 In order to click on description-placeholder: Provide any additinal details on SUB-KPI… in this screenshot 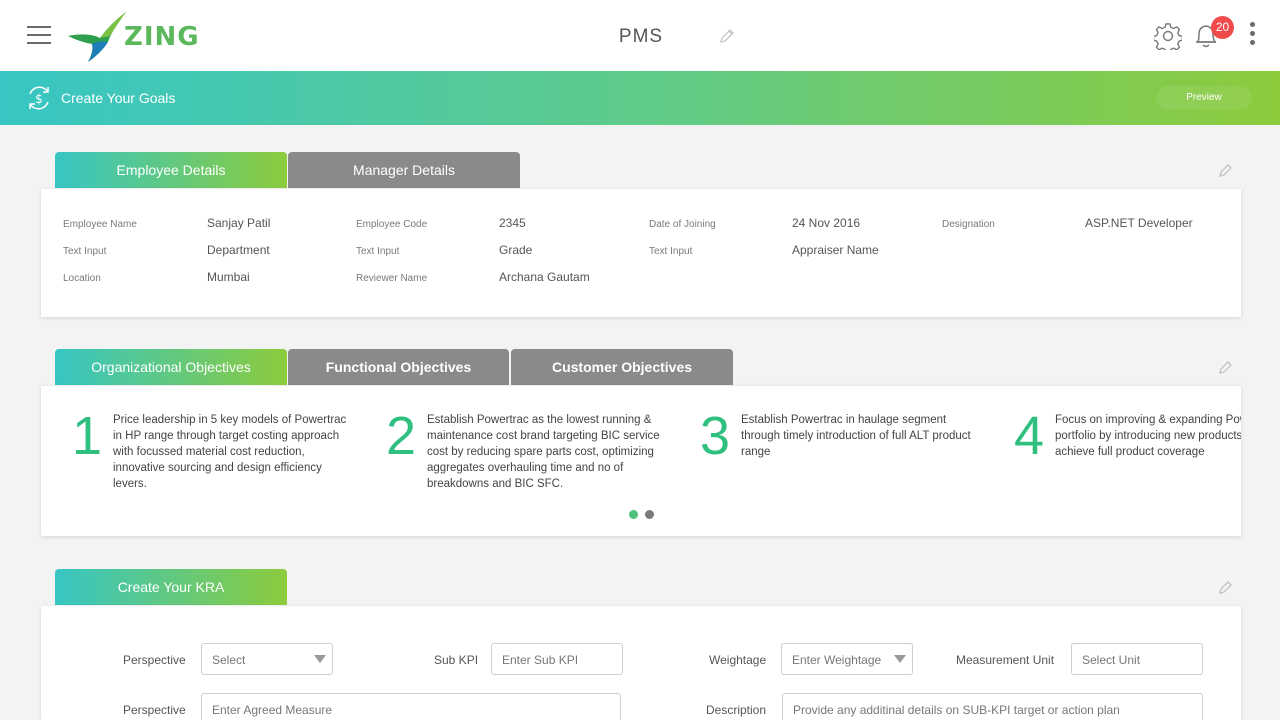, I will do `click(956, 710)`.